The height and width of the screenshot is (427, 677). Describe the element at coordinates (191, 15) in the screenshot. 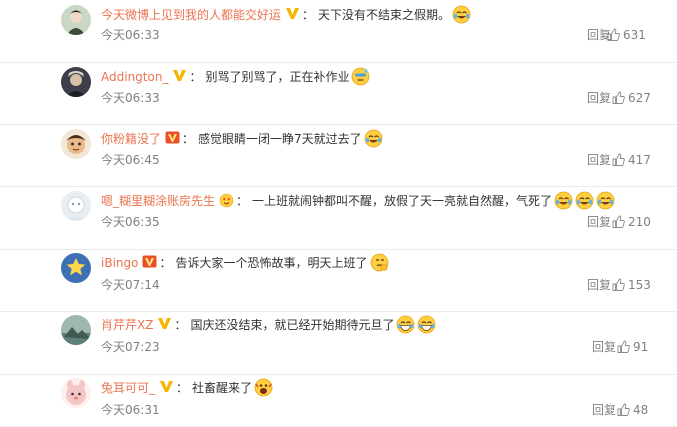

I see `username-link: 今天微博上见到我的人都能交好运` at that location.